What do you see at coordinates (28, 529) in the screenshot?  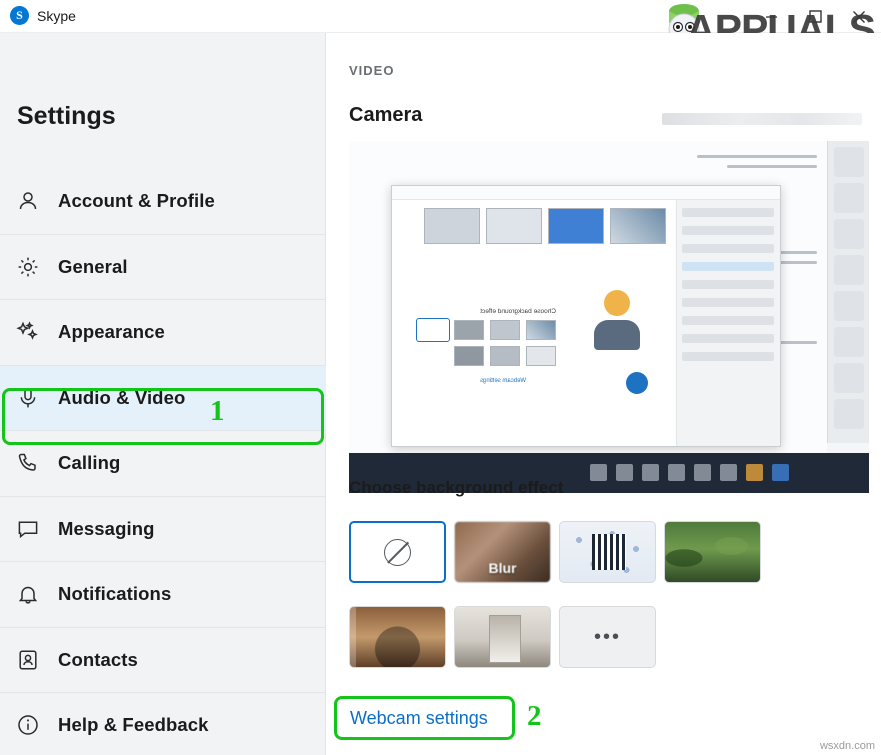 I see `chat-icon` at bounding box center [28, 529].